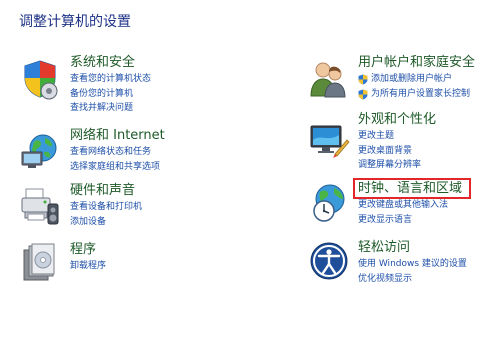  Describe the element at coordinates (389, 151) in the screenshot. I see `link-change-desktop-background: 更改桌面背景` at that location.